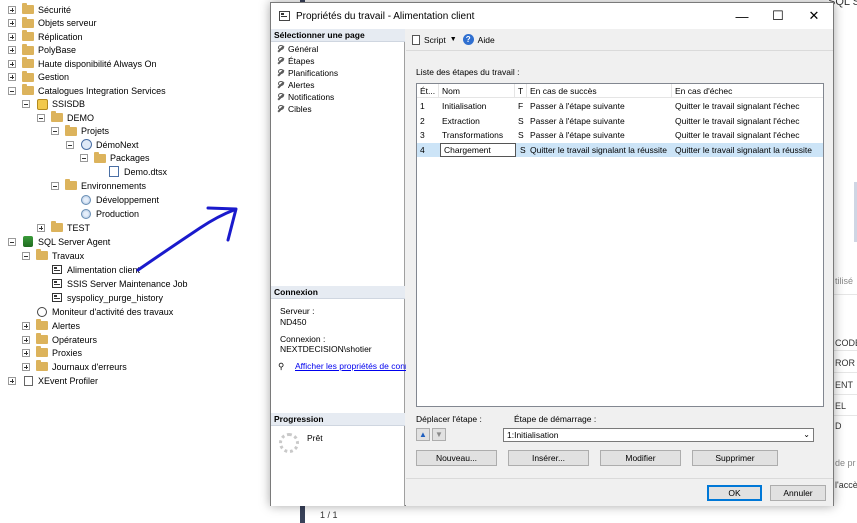 This screenshot has width=857, height=523. I want to click on view-connection-properties-link: Afficher les propriétés de conn, so click(352, 366).